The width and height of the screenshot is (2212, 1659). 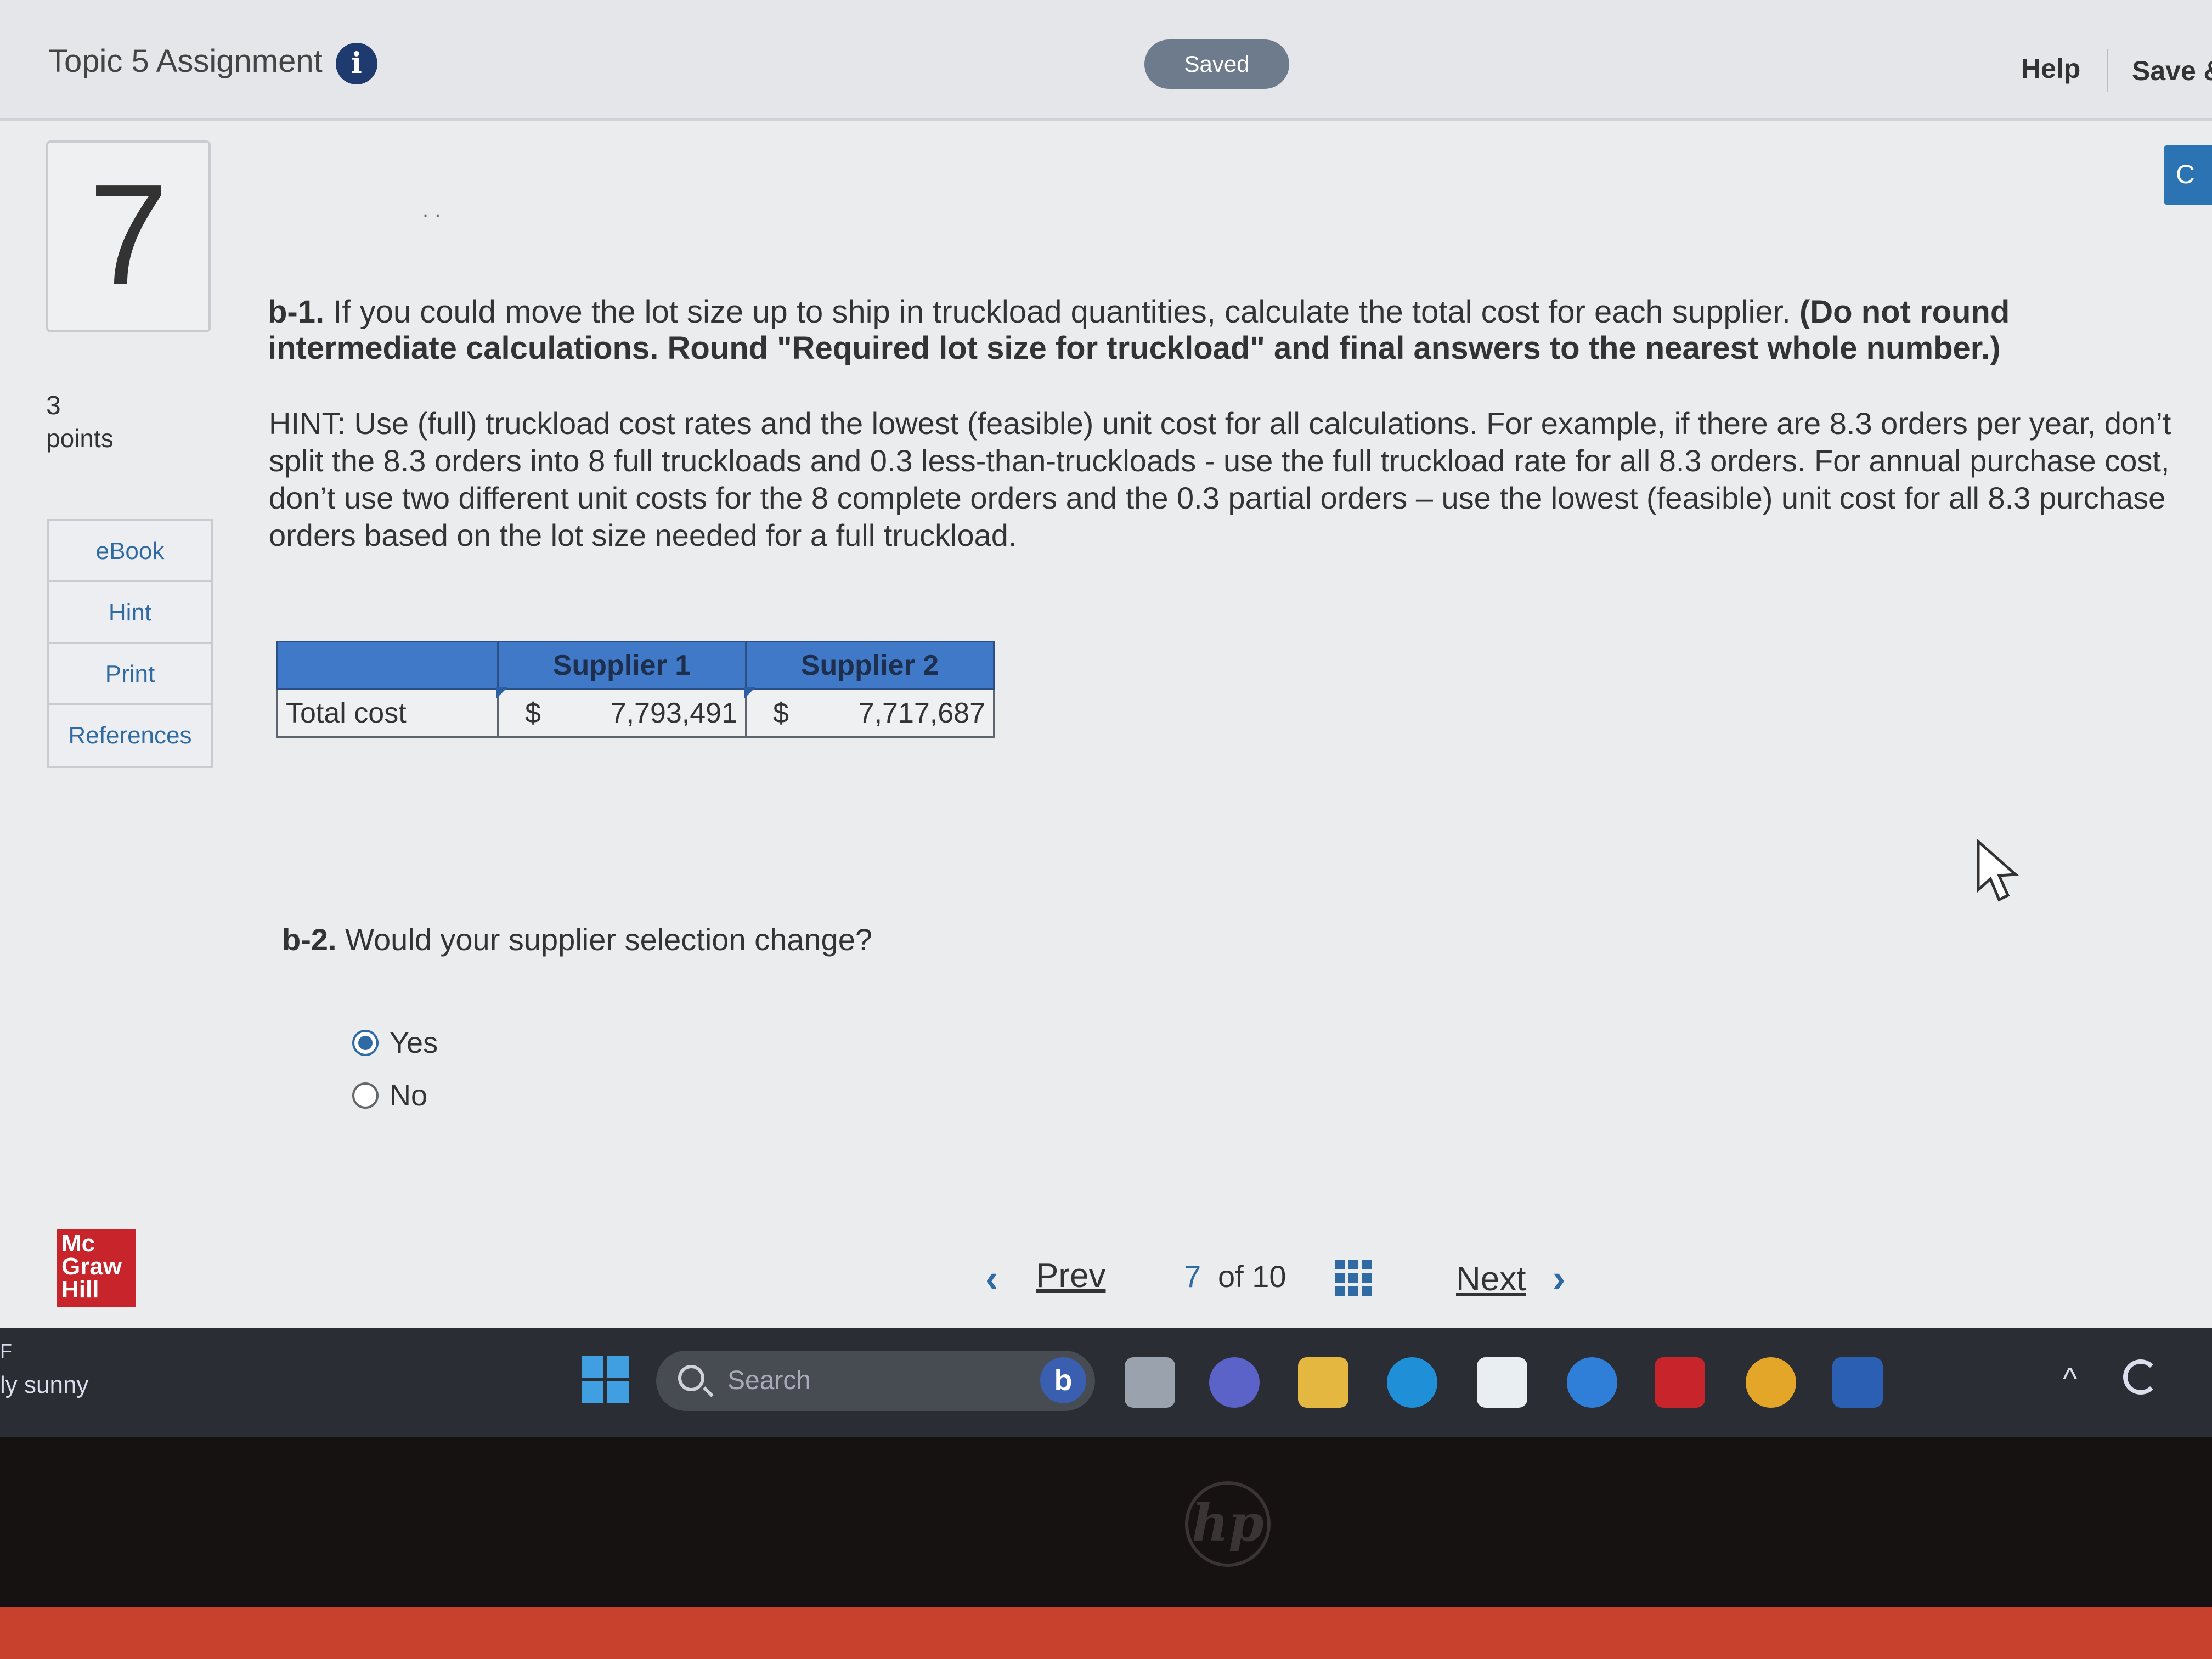 What do you see at coordinates (1252, 1276) in the screenshot?
I see `page-total: of 10` at bounding box center [1252, 1276].